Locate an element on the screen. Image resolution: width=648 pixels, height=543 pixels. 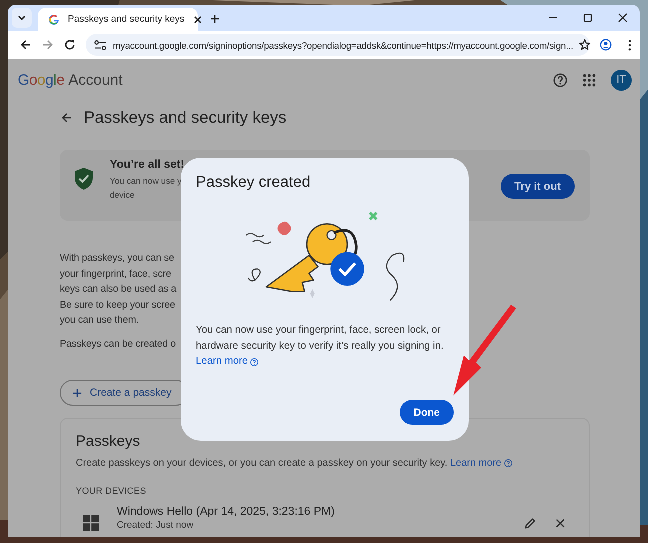
account-avatar: IT is located at coordinates (621, 80).